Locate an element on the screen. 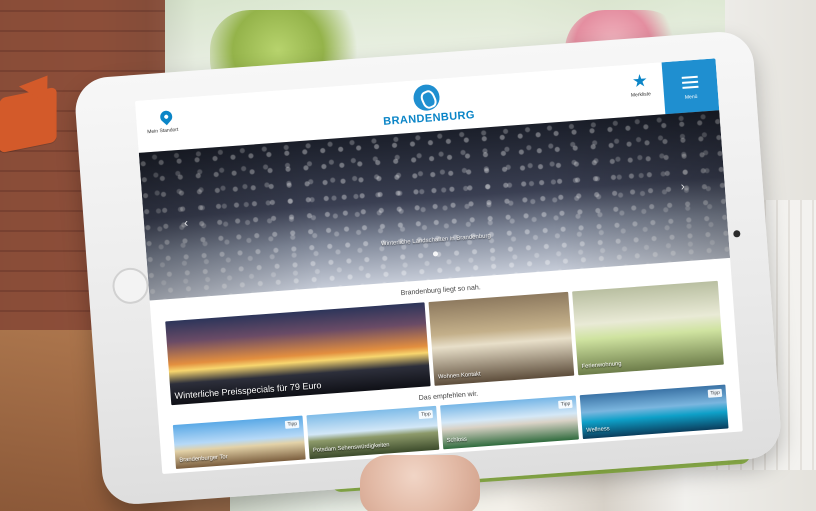 The image size is (816, 511). menu-label: Menü is located at coordinates (691, 97).